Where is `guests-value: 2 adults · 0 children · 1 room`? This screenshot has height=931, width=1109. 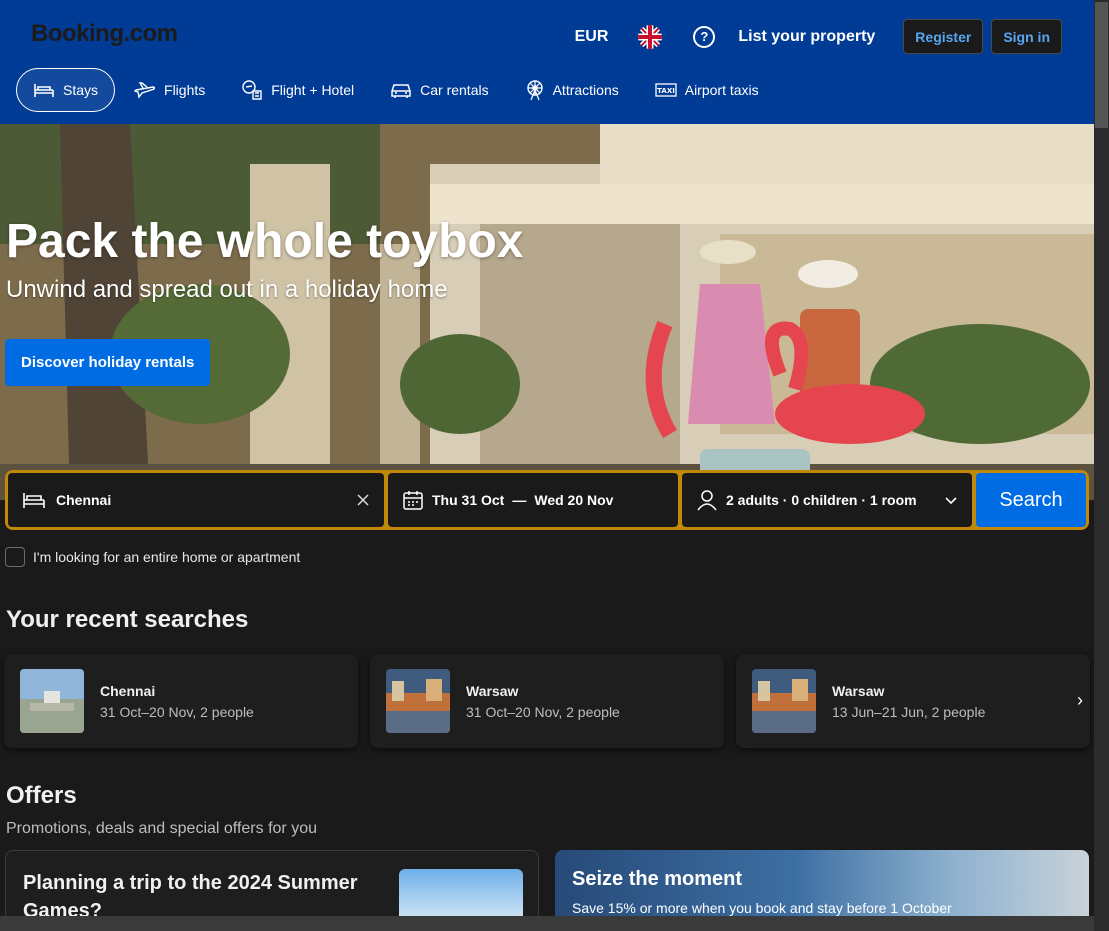
guests-value: 2 adults · 0 children · 1 room is located at coordinates (821, 500).